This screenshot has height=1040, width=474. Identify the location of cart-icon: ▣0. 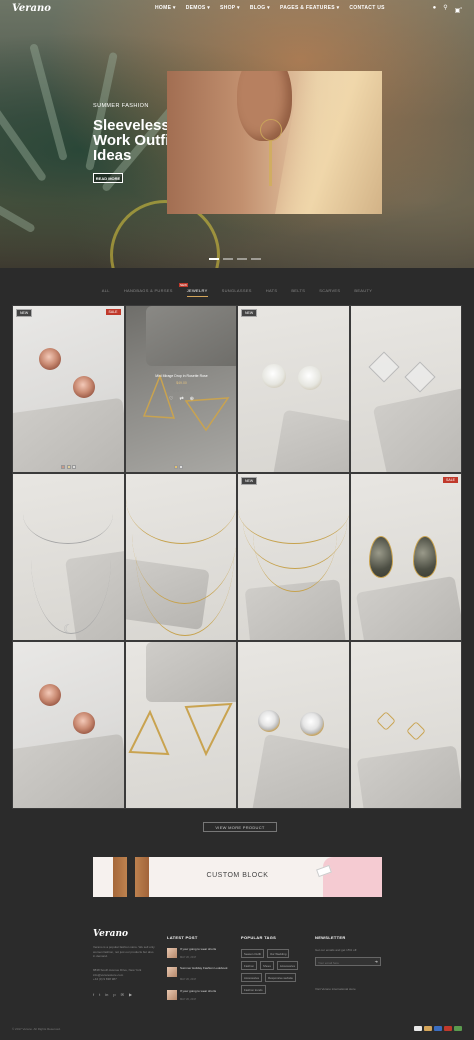
(458, 10).